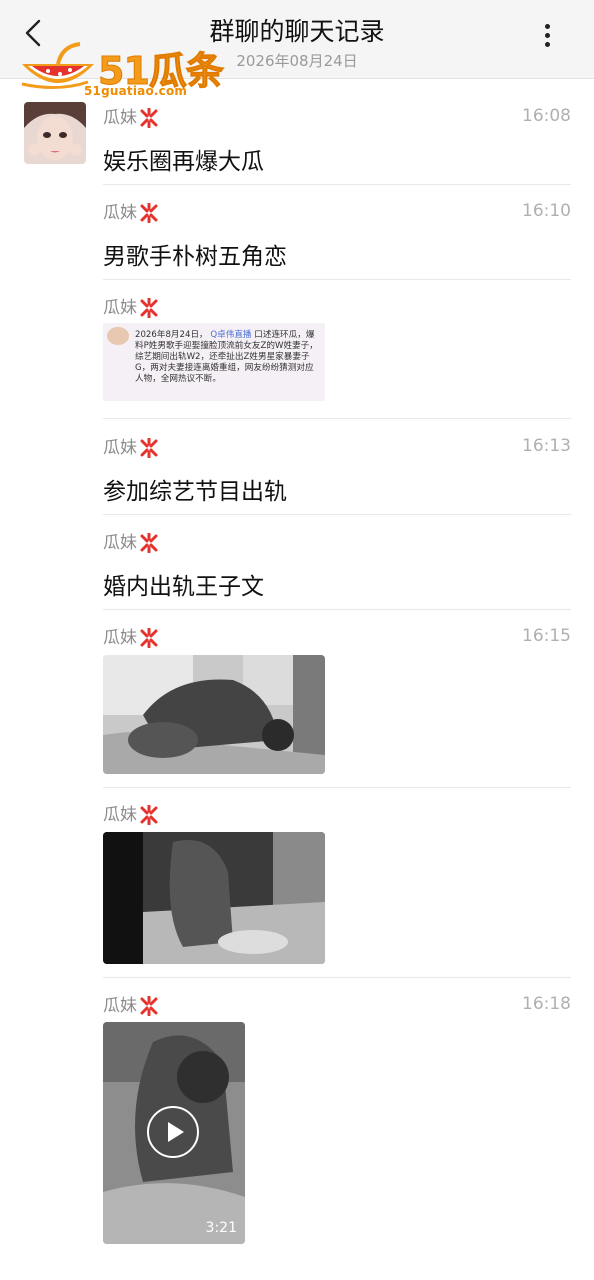  What do you see at coordinates (337, 254) in the screenshot?
I see `message-text: 男歌手朴树五角恋` at bounding box center [337, 254].